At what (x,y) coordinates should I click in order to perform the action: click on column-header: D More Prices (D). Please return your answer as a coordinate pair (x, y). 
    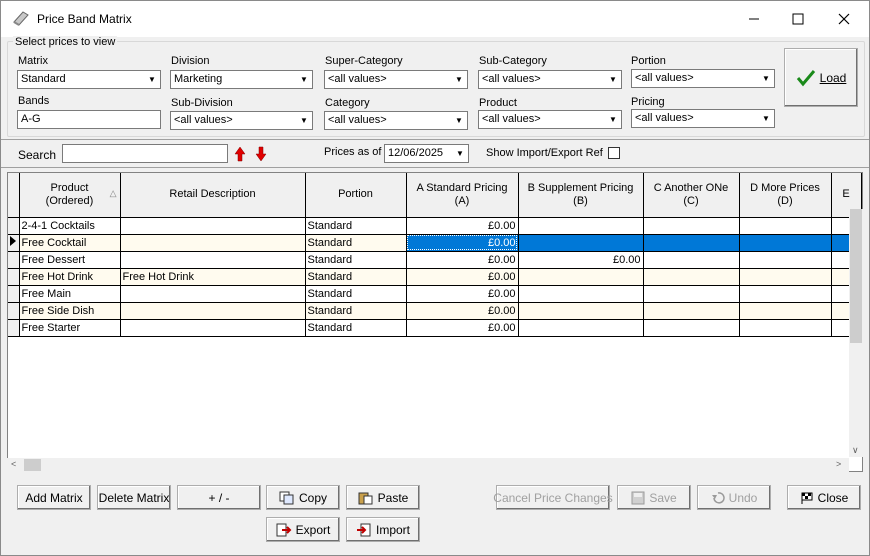
    Looking at the image, I should click on (785, 195).